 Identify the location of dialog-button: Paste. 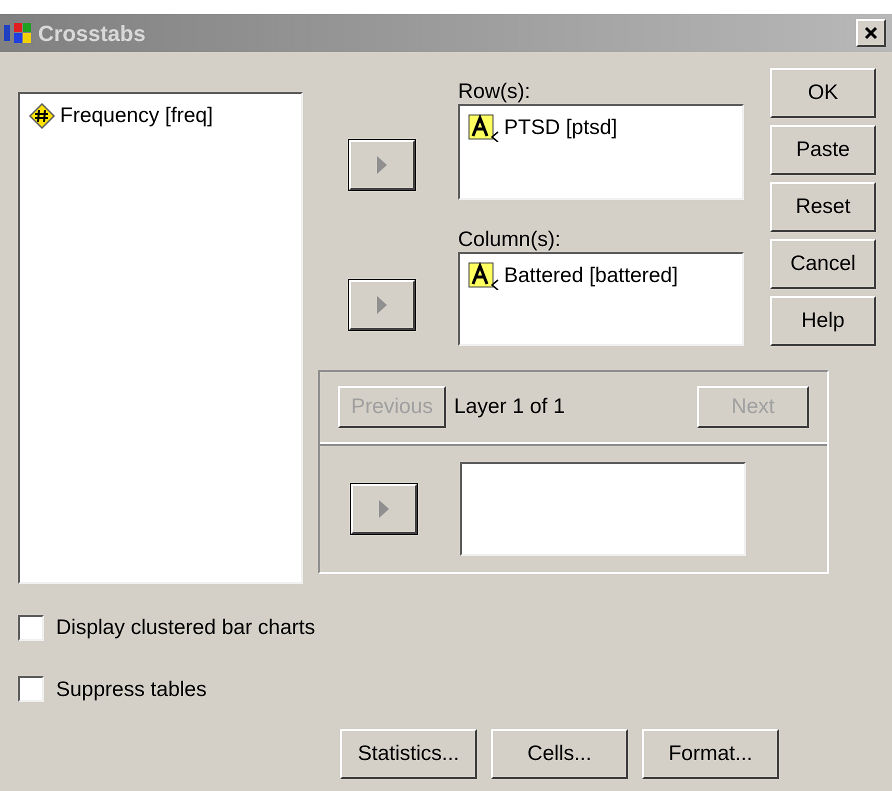
(823, 150).